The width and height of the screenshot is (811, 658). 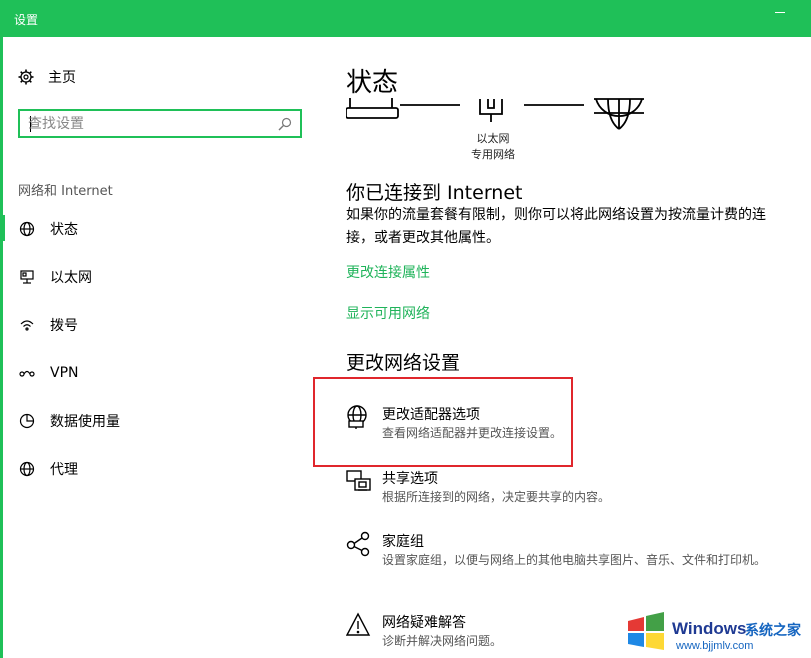 What do you see at coordinates (424, 623) in the screenshot?
I see `option-title: 网络疑难解答` at bounding box center [424, 623].